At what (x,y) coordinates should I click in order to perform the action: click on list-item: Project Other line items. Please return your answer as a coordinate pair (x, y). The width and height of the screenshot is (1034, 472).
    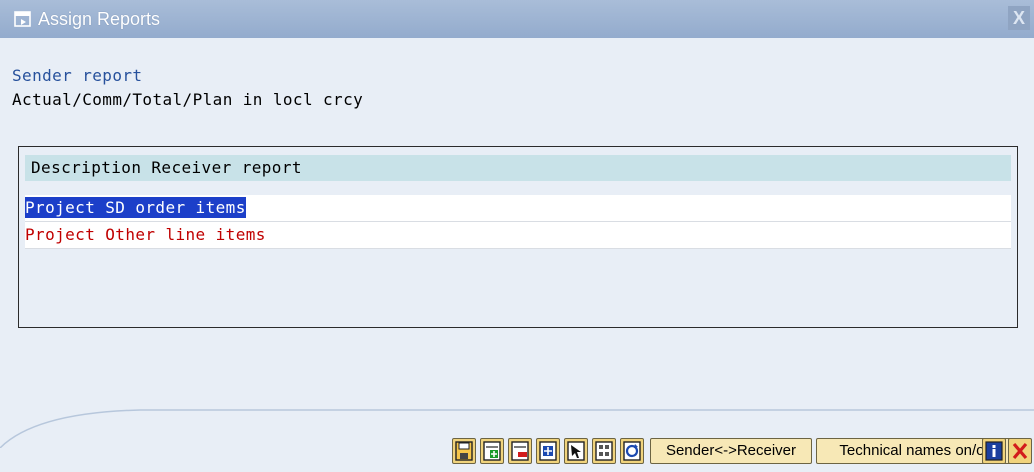
    Looking at the image, I should click on (518, 235).